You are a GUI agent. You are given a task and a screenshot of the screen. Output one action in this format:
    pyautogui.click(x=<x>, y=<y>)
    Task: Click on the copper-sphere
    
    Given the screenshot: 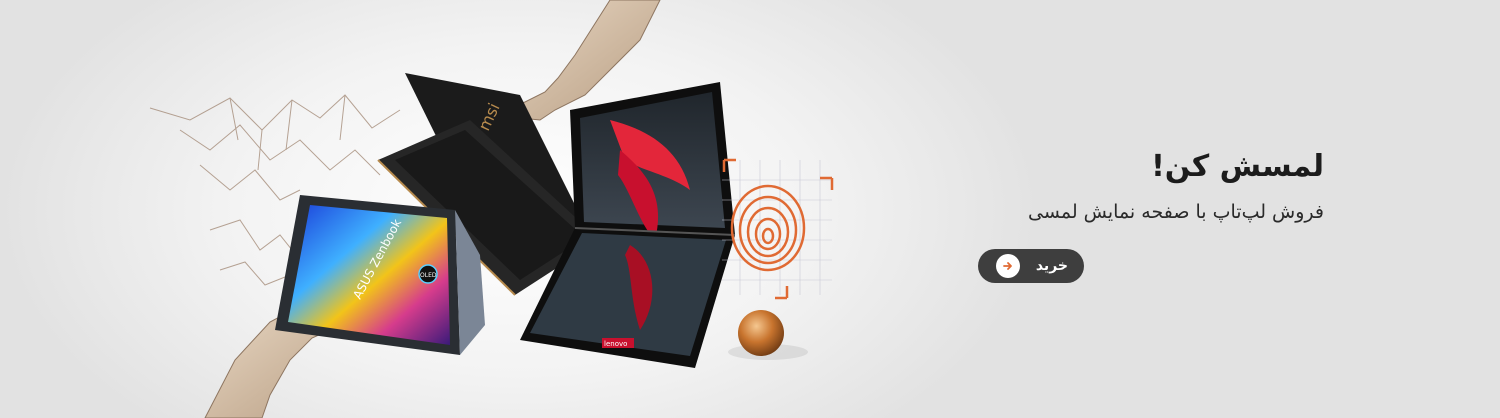 What is the action you would take?
    pyautogui.click(x=761, y=333)
    